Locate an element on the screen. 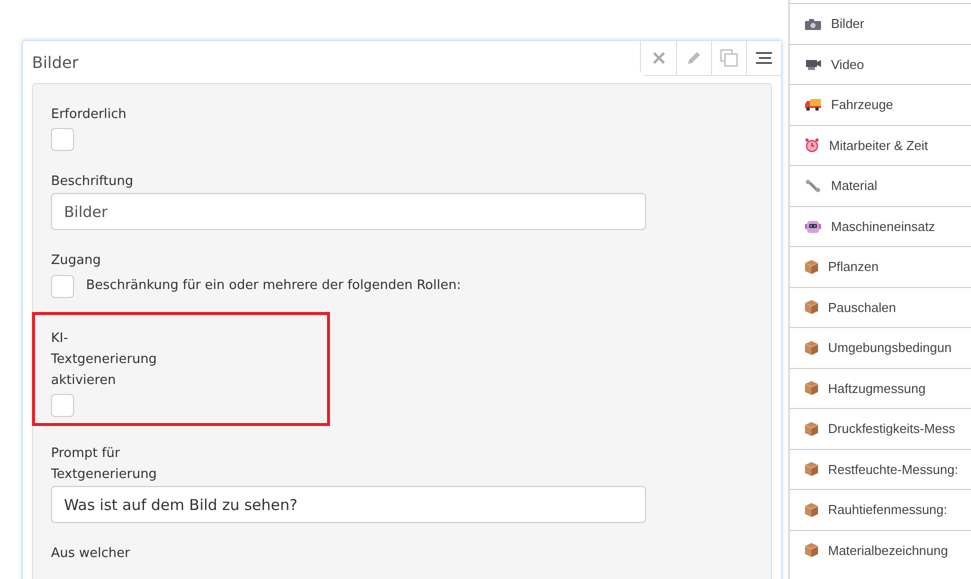 The height and width of the screenshot is (579, 971). pencil-icon is located at coordinates (694, 58).